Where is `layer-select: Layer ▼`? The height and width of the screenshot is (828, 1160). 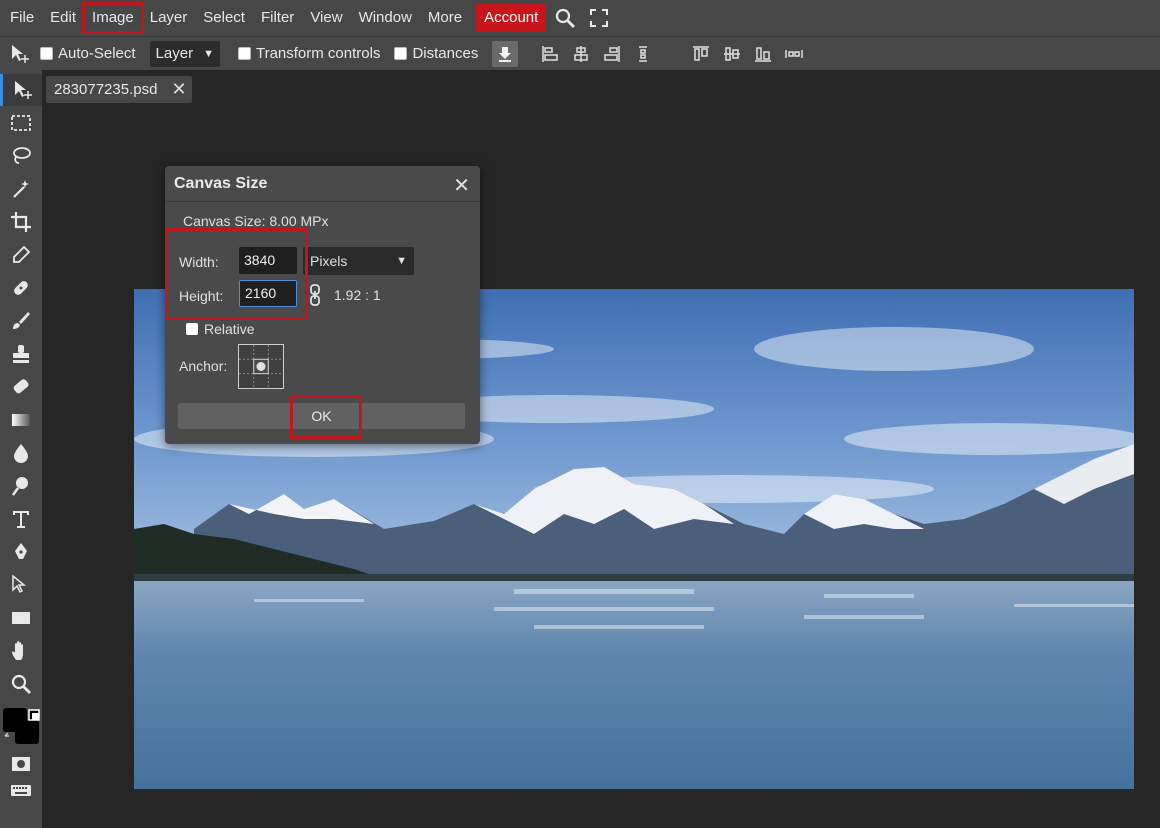
layer-select: Layer ▼ is located at coordinates (184, 53).